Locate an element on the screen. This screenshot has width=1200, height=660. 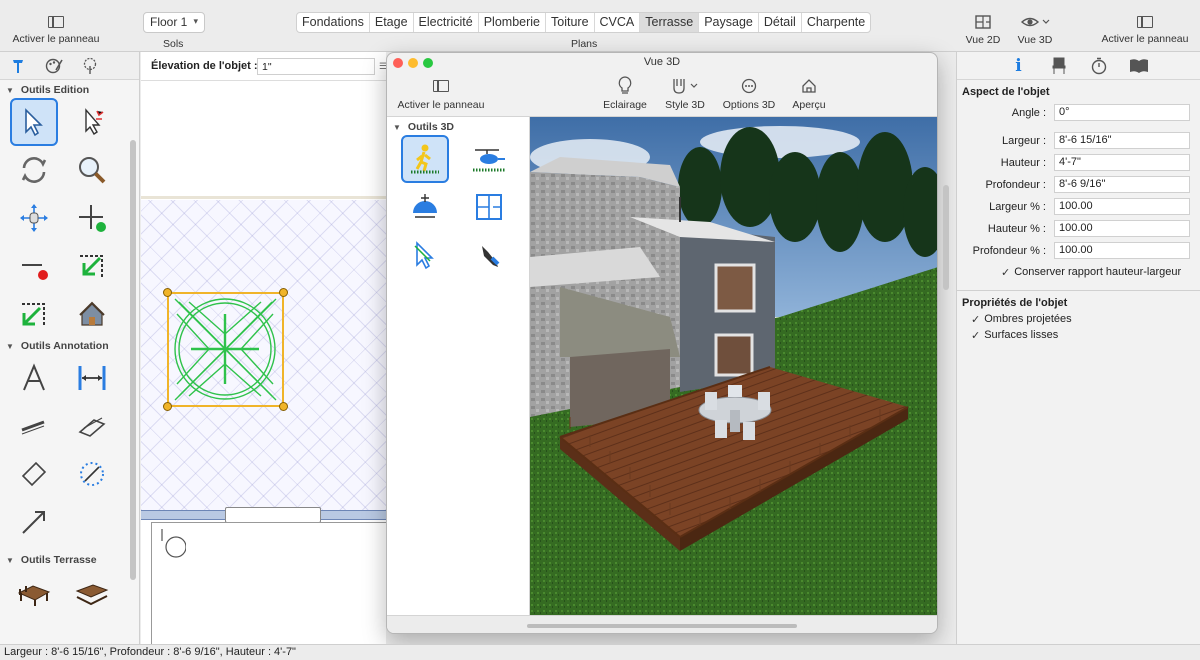
tab-terrasse: Terrasse is located at coordinates (670, 22).